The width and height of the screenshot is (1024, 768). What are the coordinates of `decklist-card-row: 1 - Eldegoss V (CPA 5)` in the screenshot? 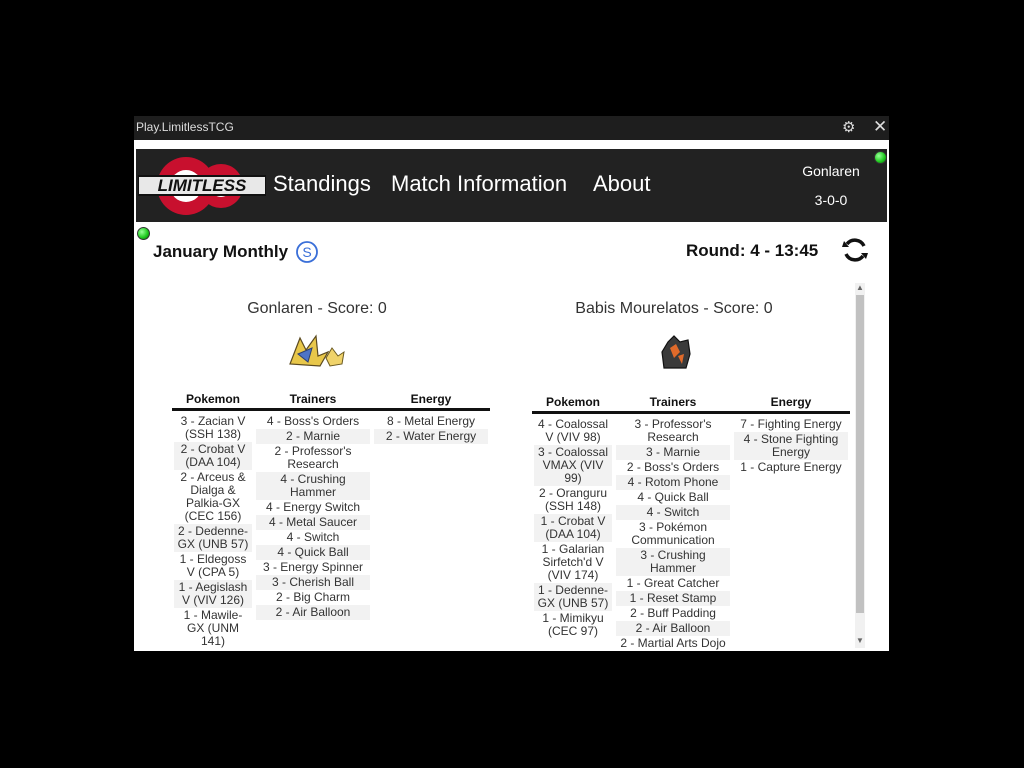 It's located at (213, 565).